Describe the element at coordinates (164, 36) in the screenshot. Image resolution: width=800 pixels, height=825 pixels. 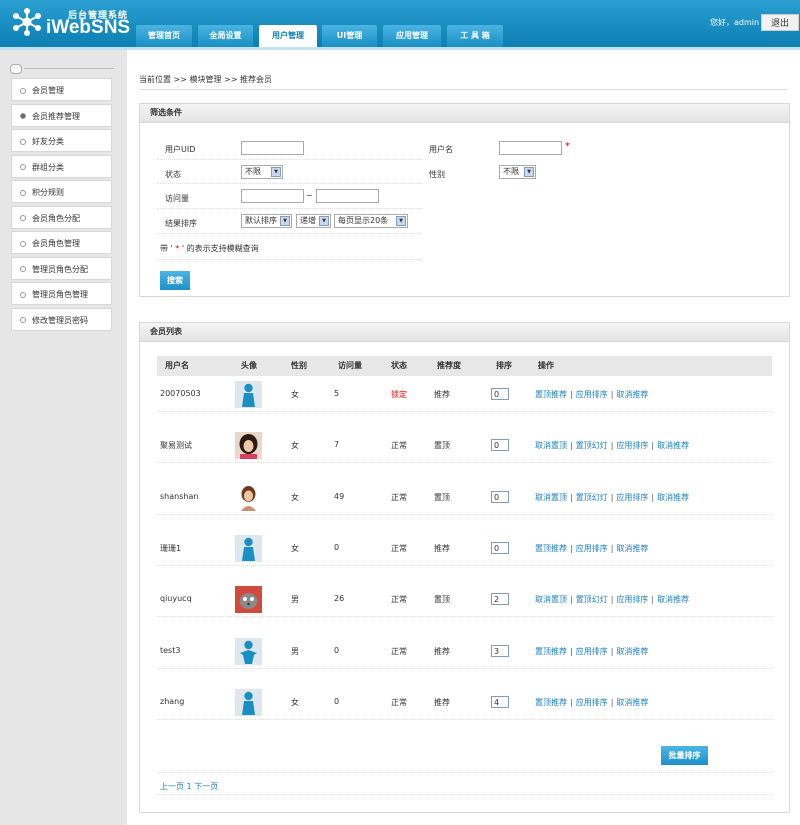
I see `nav-tab: 管理首页` at that location.